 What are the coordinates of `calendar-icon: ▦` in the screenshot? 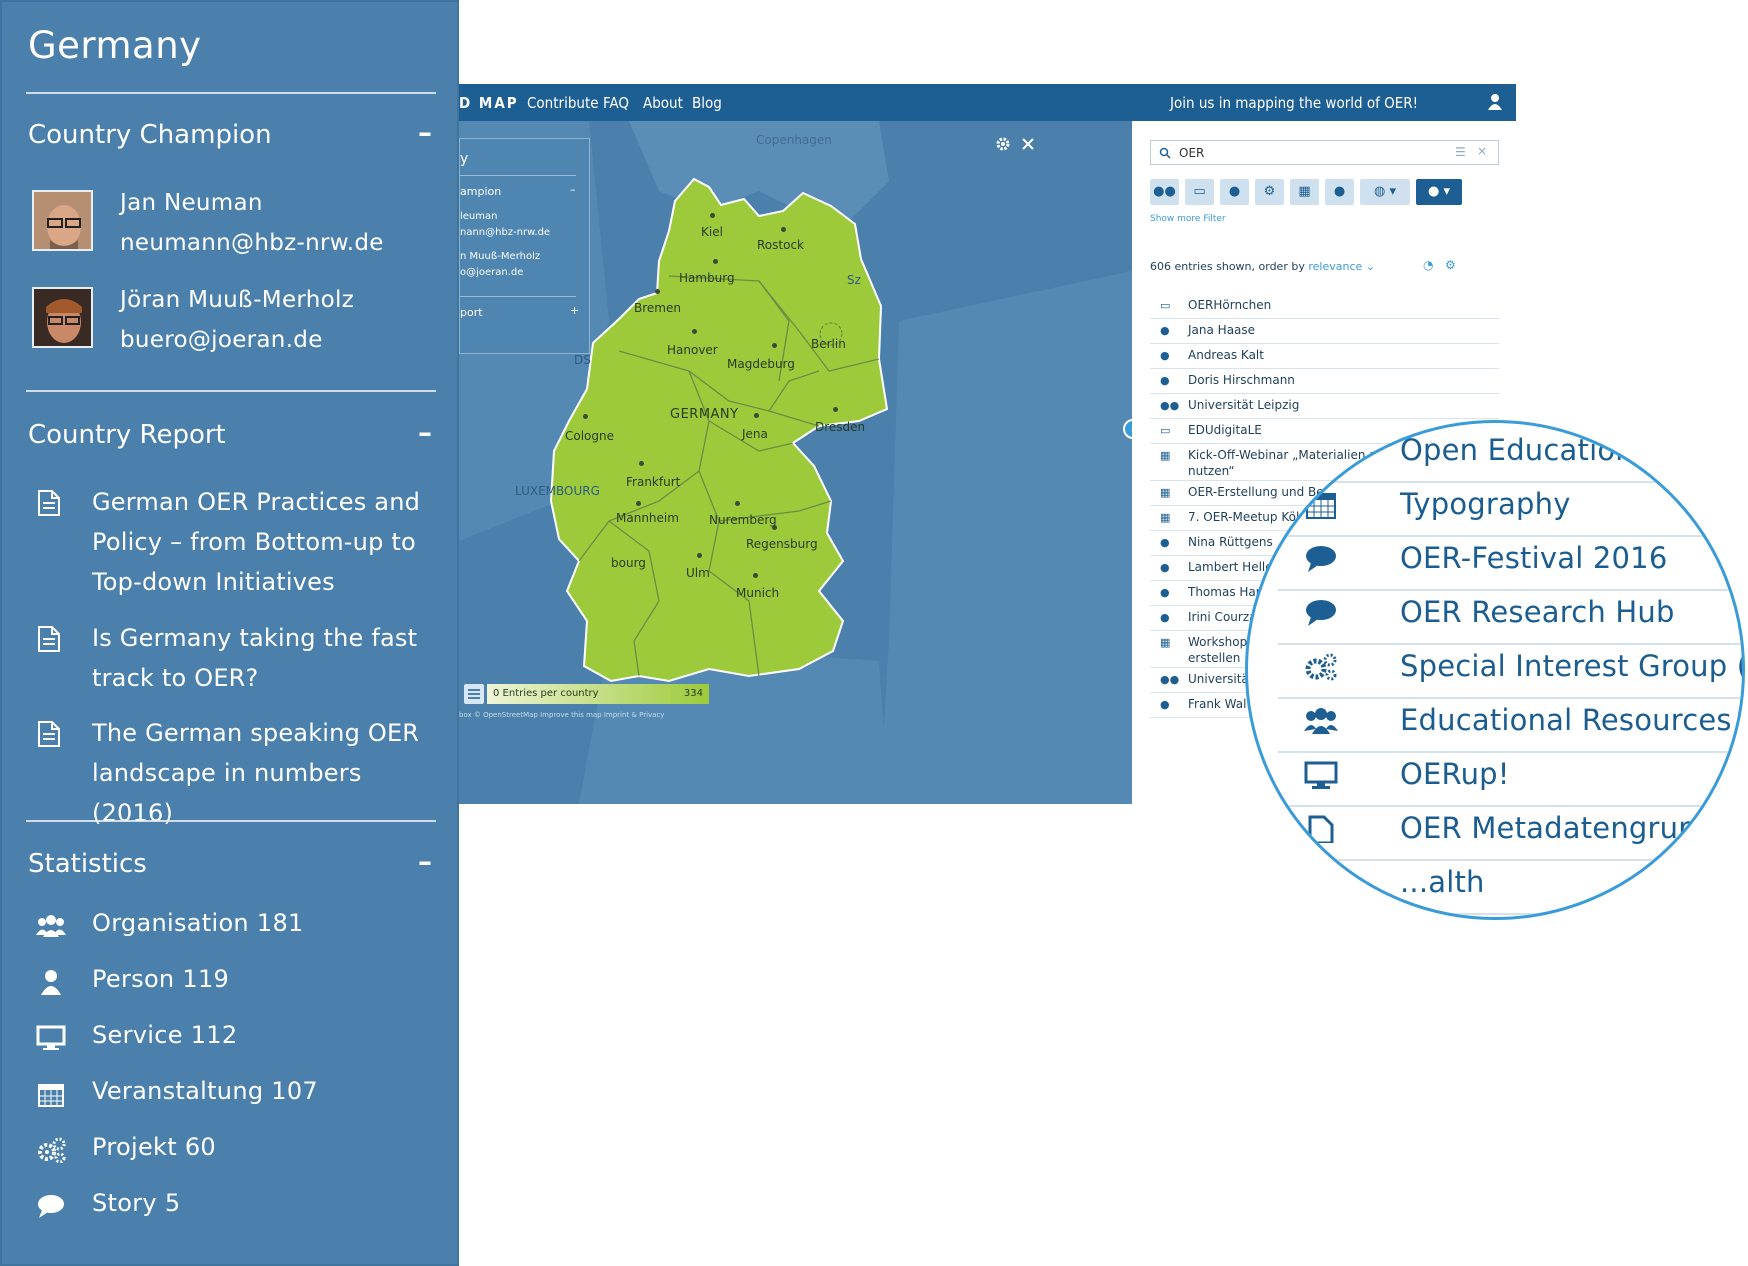 It's located at (1165, 455).